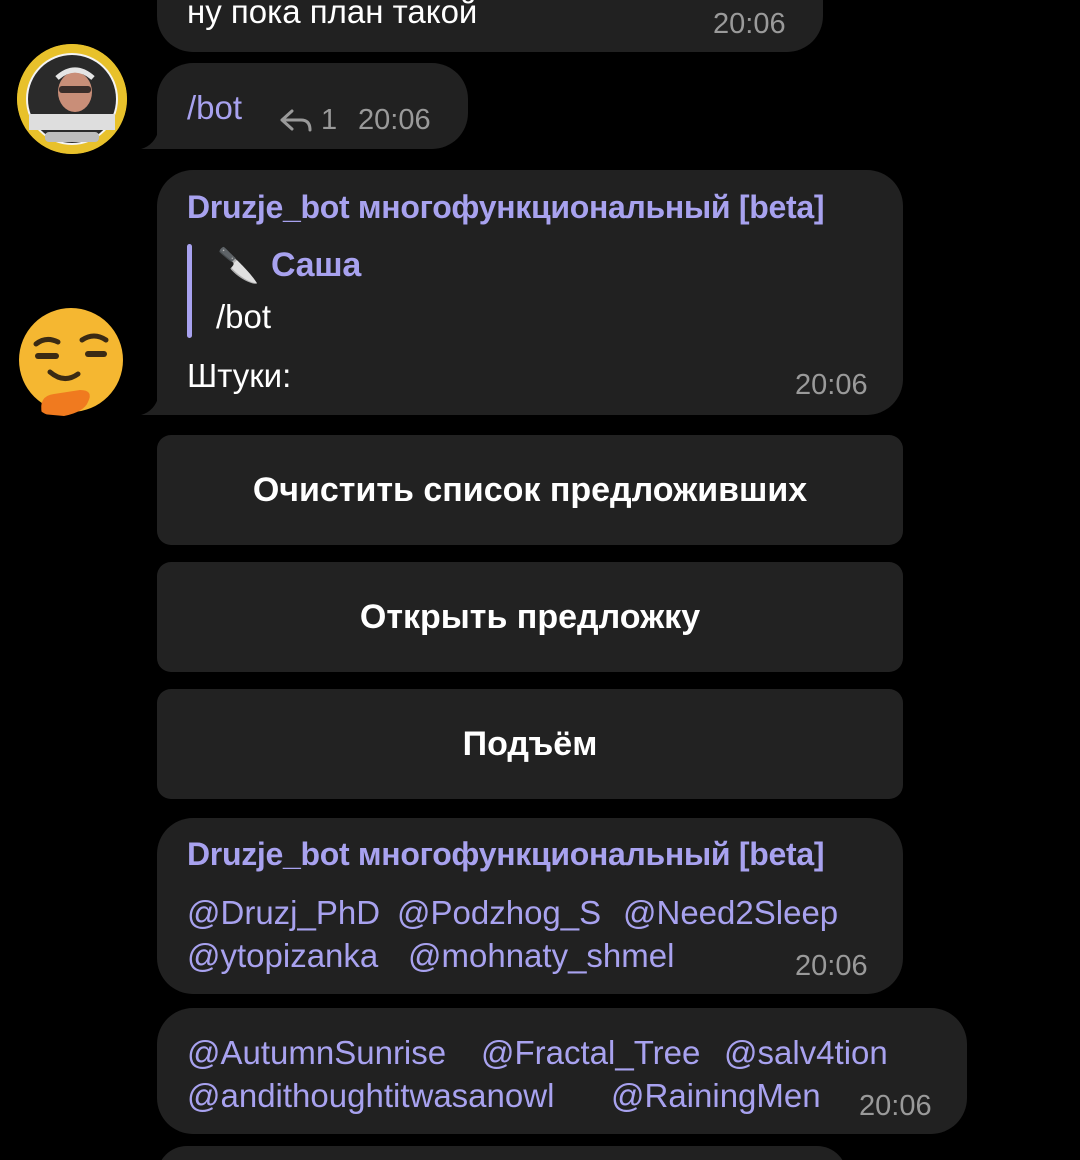 The width and height of the screenshot is (1080, 1160). Describe the element at coordinates (499, 913) in the screenshot. I see `mention-link: @Podzhog_S` at that location.